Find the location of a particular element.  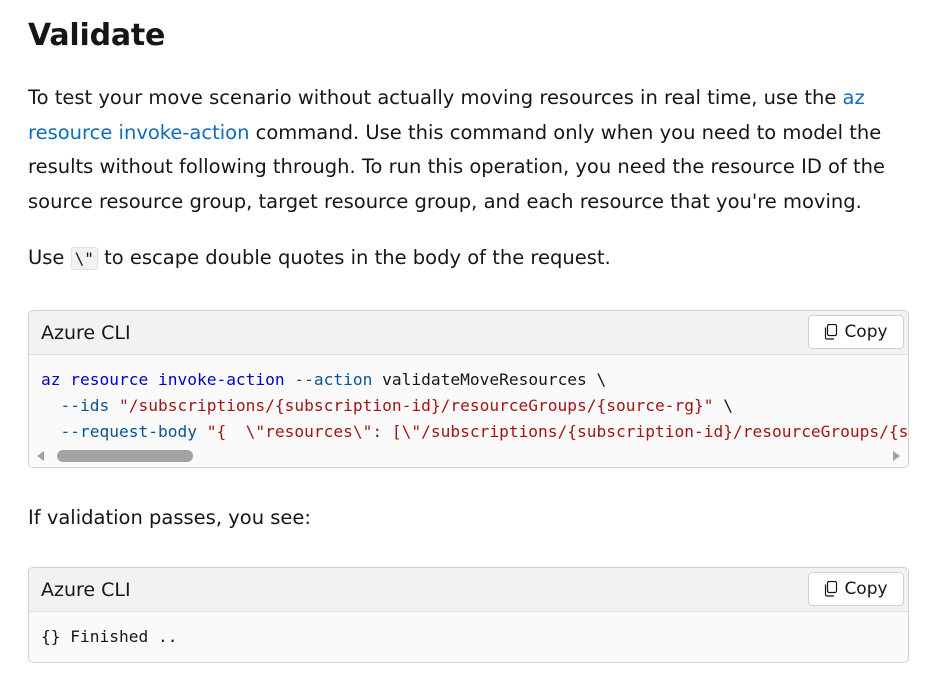

scrollbar-thumb is located at coordinates (125, 456).